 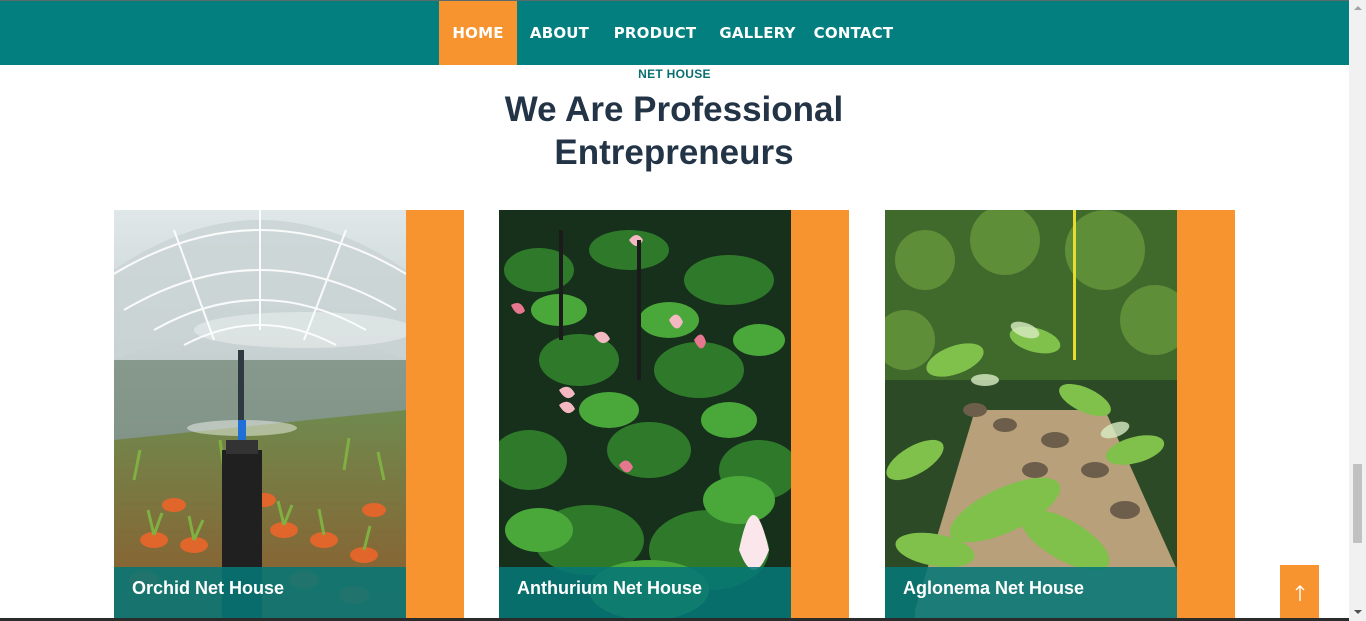 What do you see at coordinates (1357, 612) in the screenshot?
I see `scroll-down-arrow-icon` at bounding box center [1357, 612].